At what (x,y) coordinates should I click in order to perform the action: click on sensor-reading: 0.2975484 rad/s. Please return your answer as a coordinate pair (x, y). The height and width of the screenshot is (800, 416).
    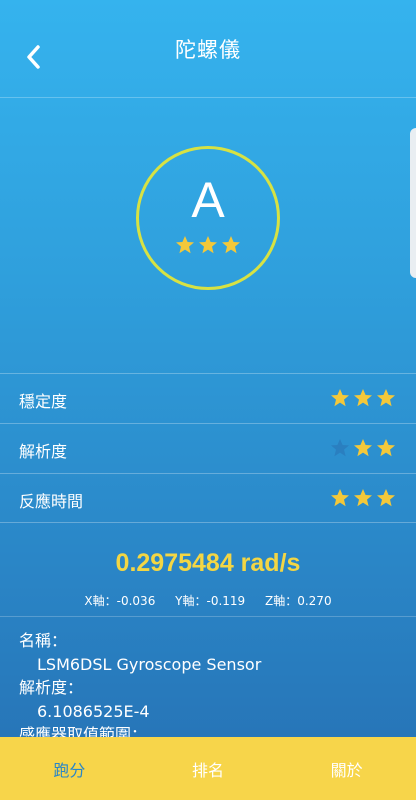
    Looking at the image, I should click on (208, 563).